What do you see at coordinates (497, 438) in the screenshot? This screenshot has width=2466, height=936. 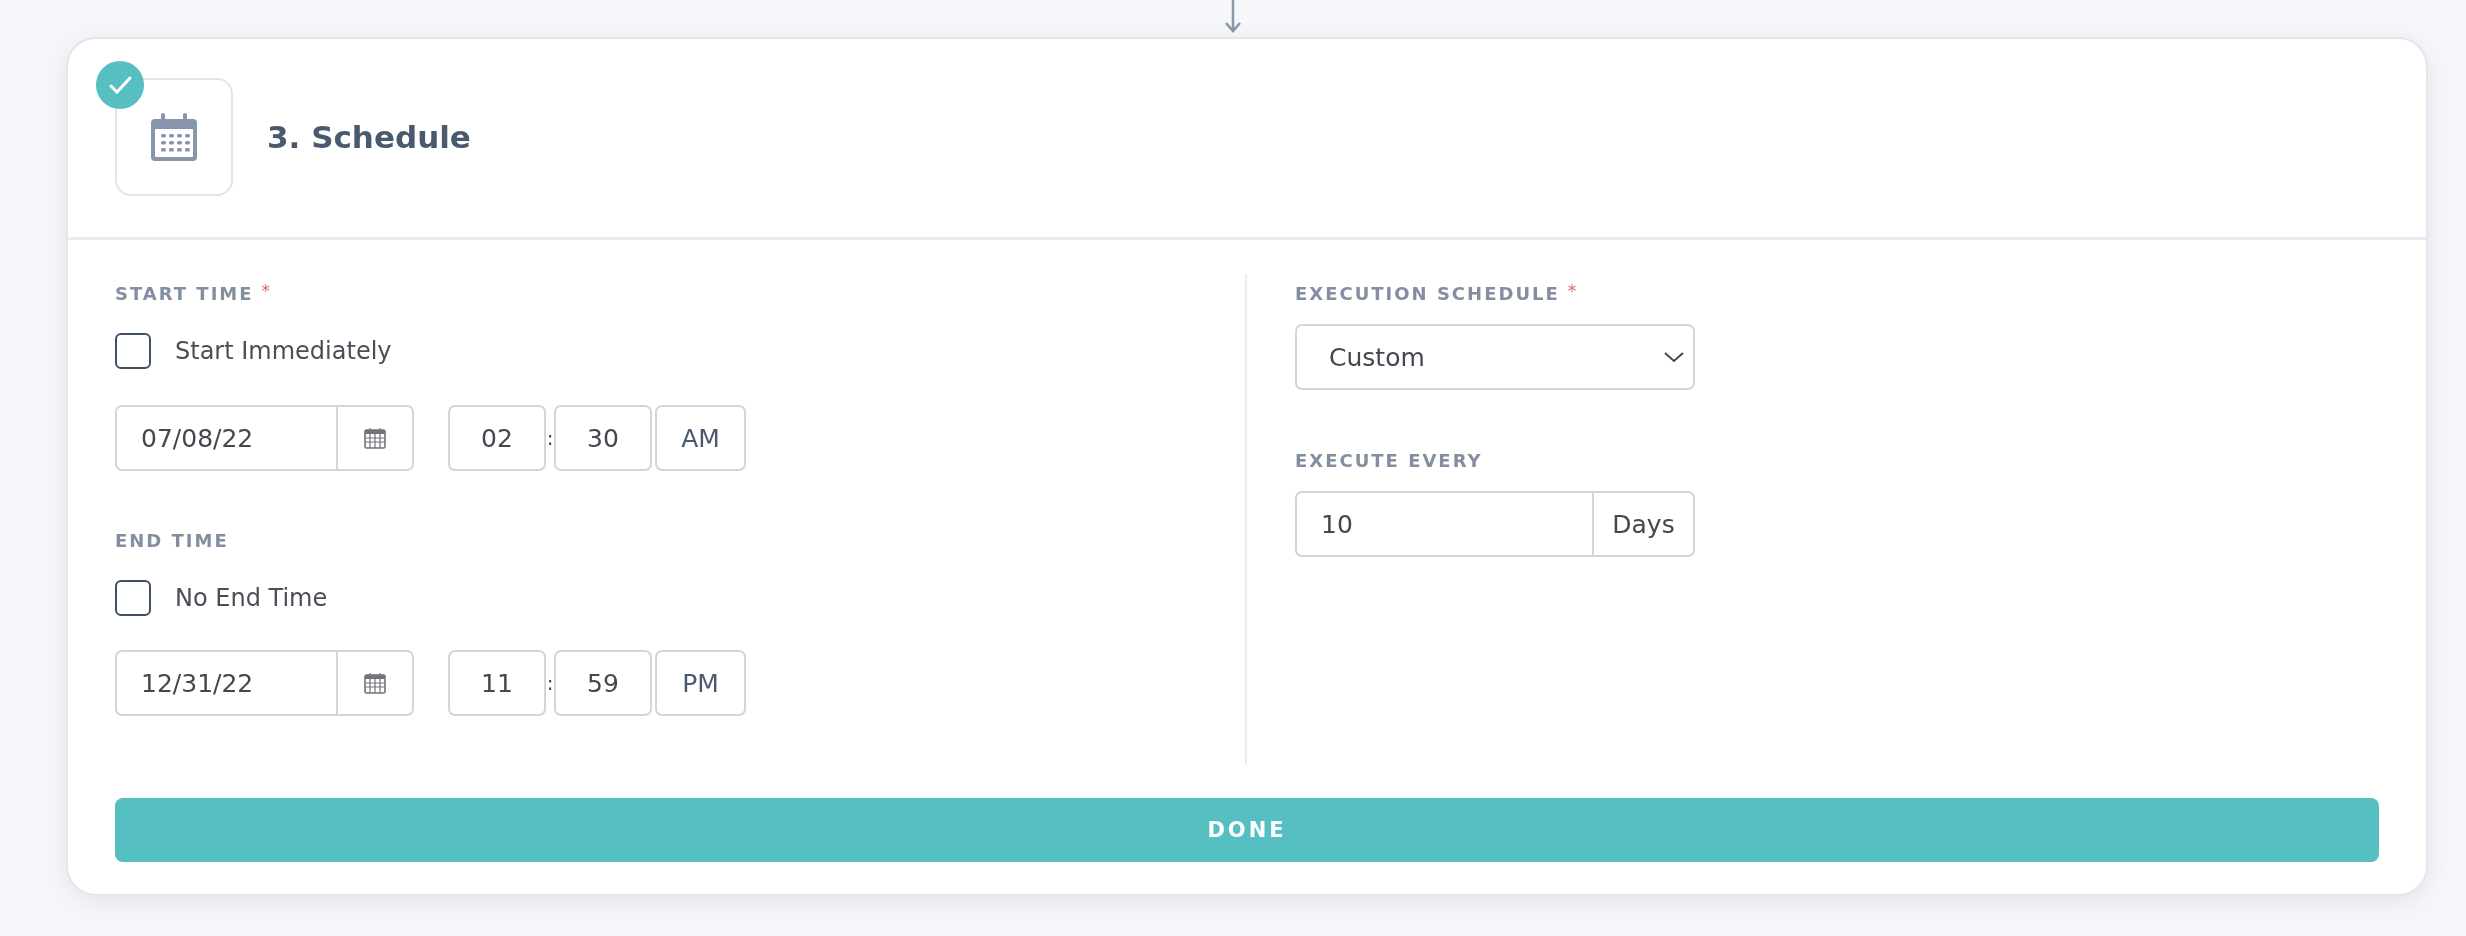 I see `hour-field: 02` at bounding box center [497, 438].